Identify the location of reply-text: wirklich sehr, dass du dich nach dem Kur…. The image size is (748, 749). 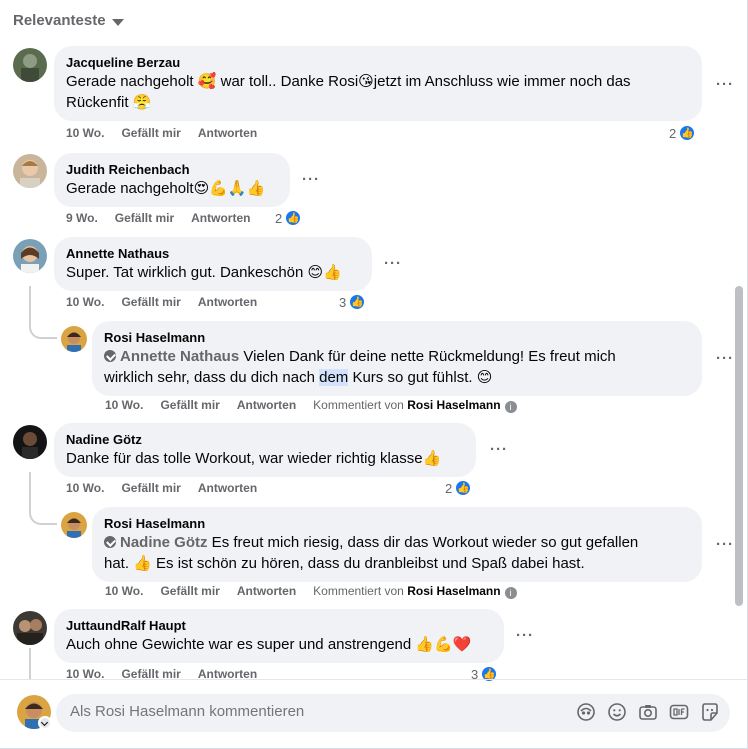
(397, 377).